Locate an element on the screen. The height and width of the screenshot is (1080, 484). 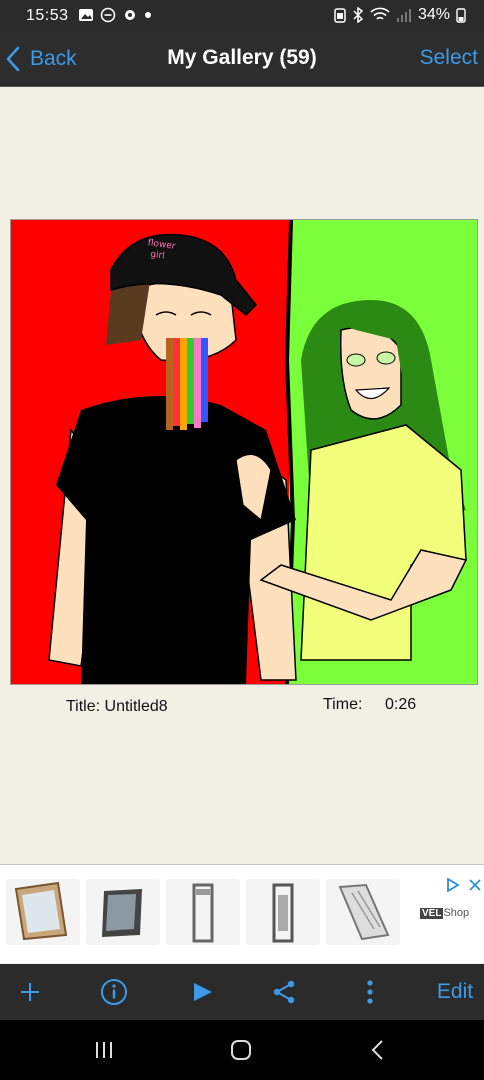
info-button is located at coordinates (114, 992).